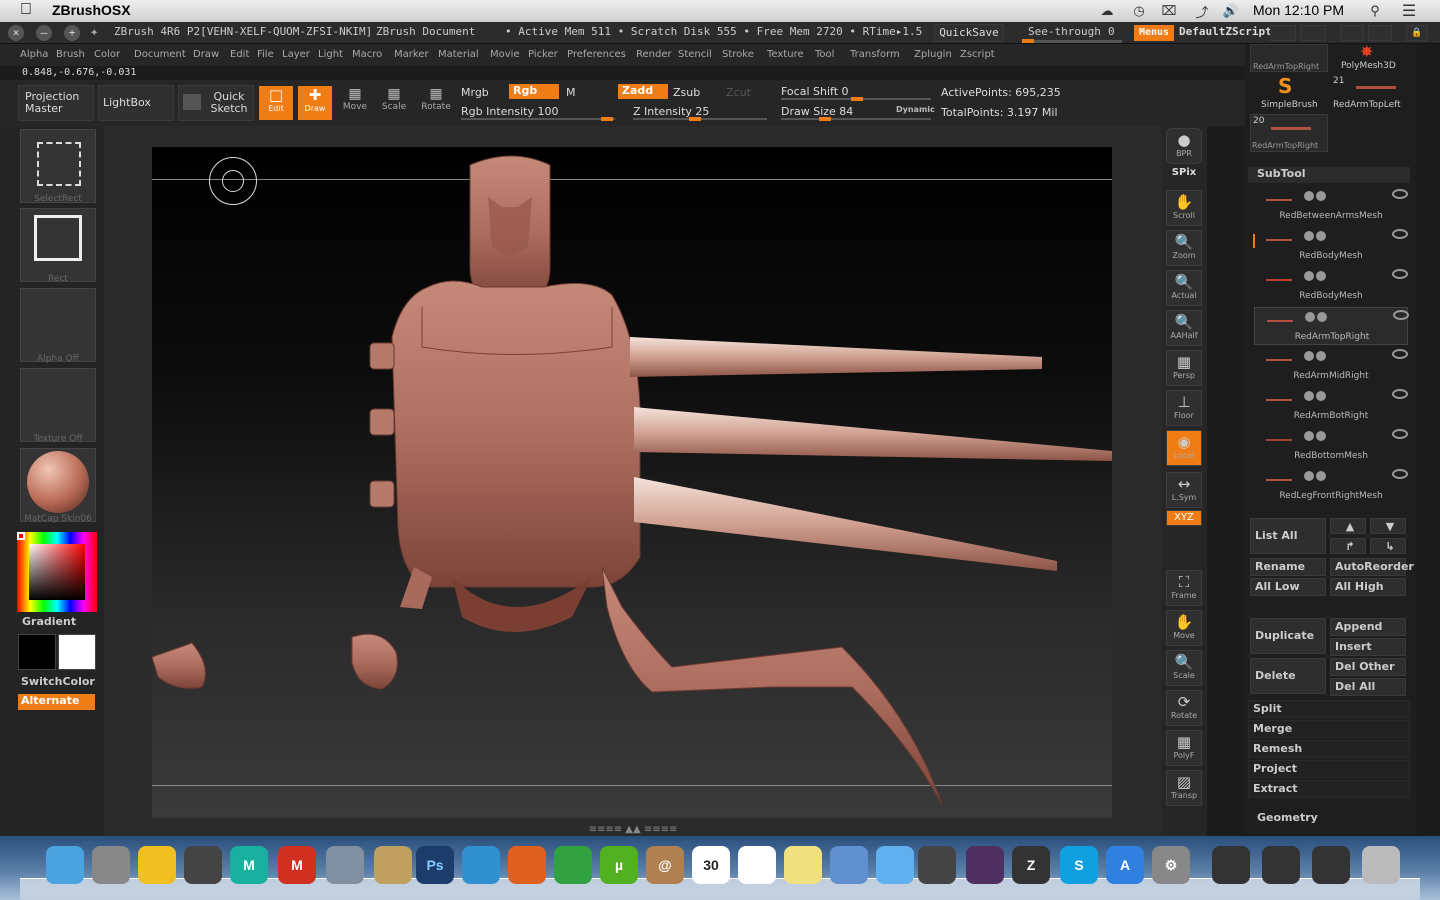  Describe the element at coordinates (1381, 865) in the screenshot. I see `trash-icon` at that location.